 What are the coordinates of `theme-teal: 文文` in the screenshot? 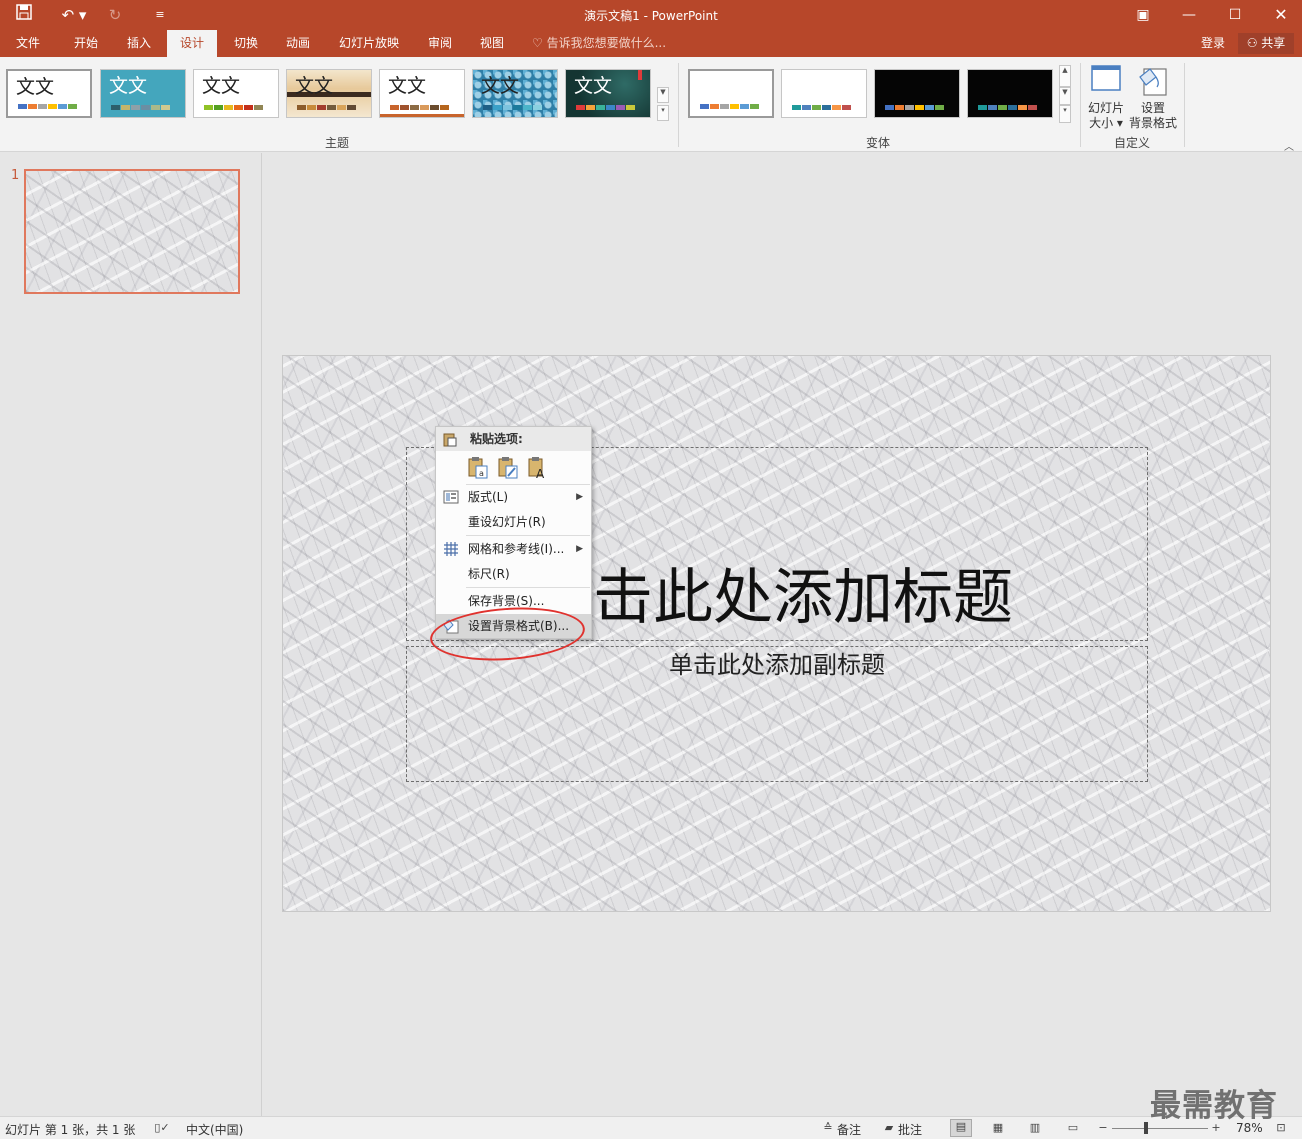 It's located at (143, 93).